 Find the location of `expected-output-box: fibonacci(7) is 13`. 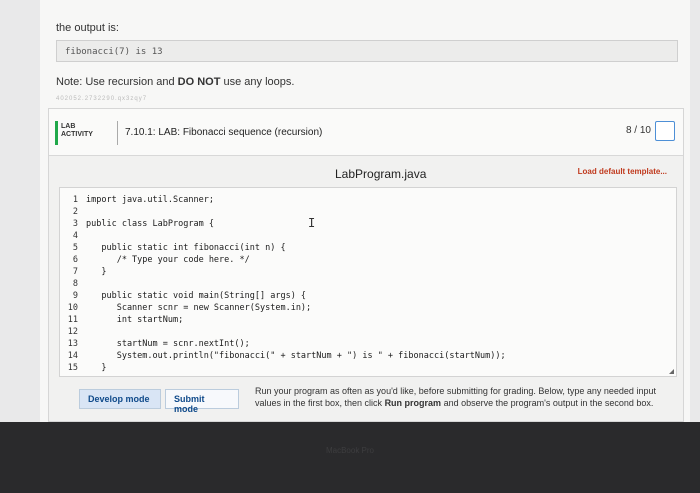

expected-output-box: fibonacci(7) is 13 is located at coordinates (367, 51).